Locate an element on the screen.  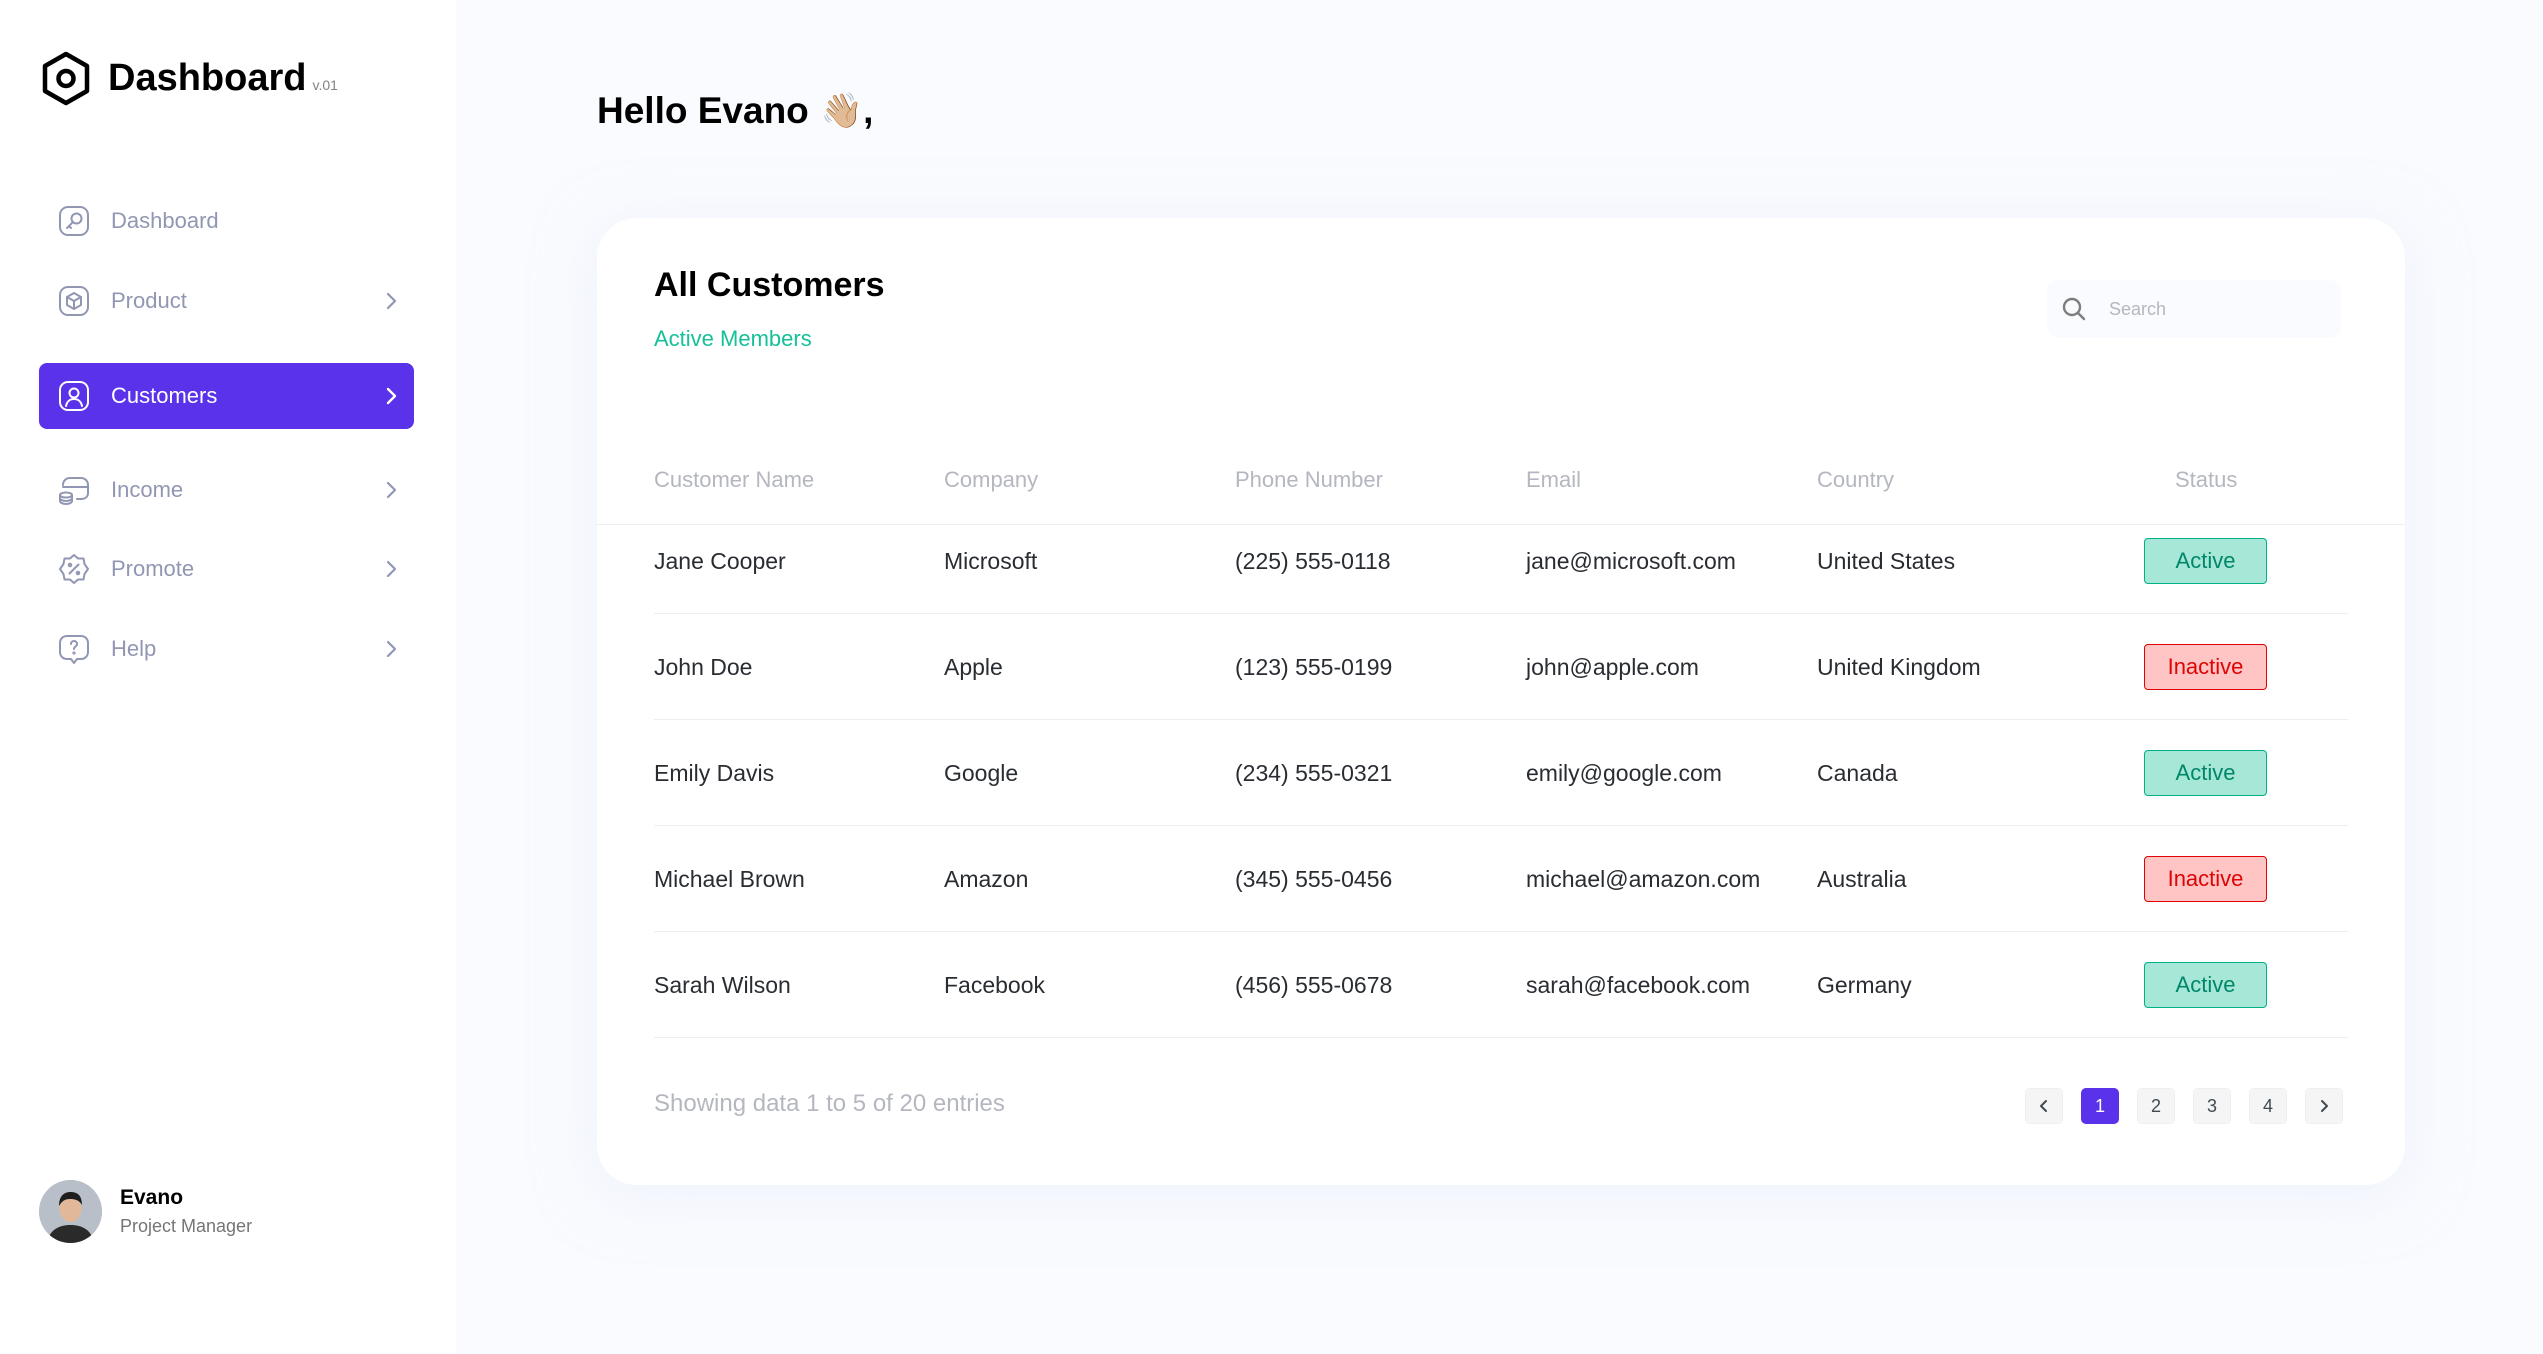
column-header-customer-name: Customer Name is located at coordinates (734, 480).